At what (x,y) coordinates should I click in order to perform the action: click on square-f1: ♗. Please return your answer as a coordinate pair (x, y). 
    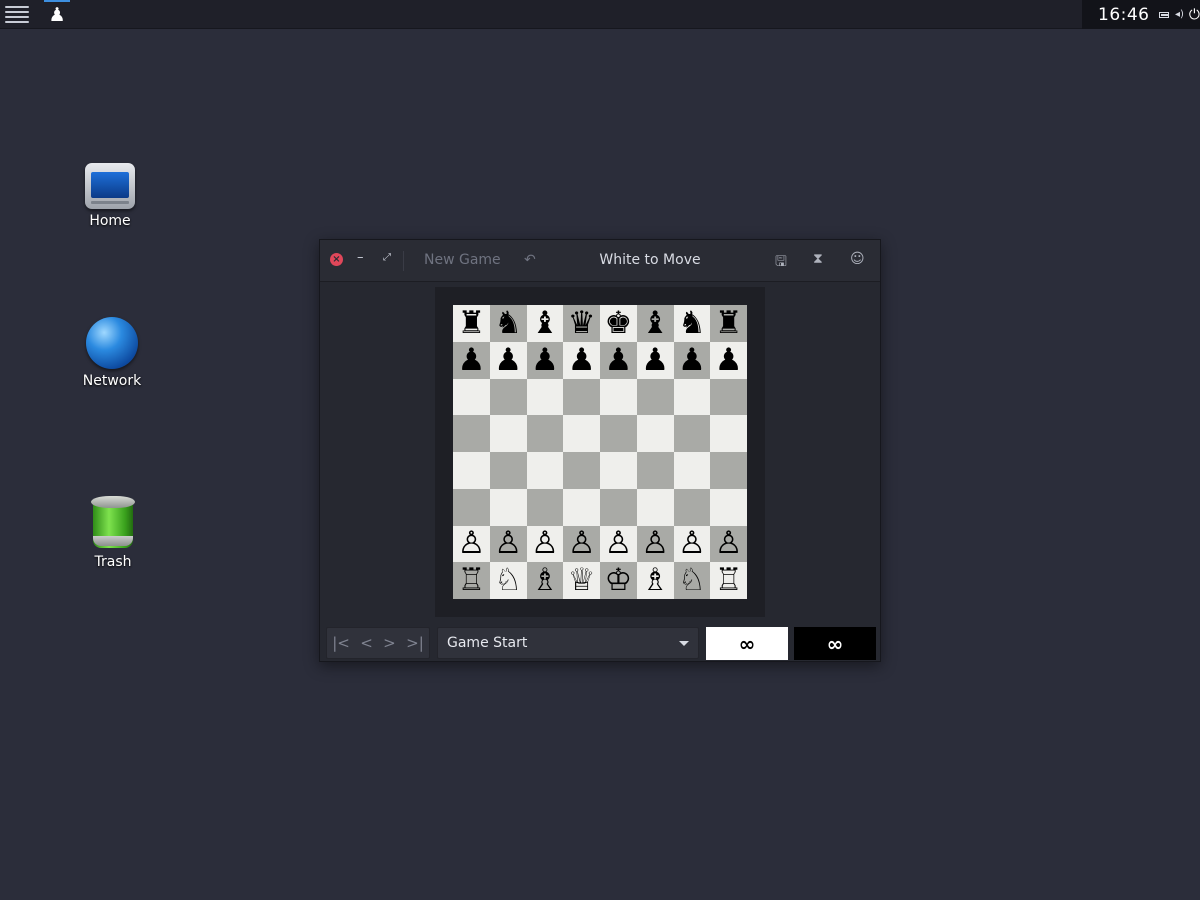
    Looking at the image, I should click on (655, 580).